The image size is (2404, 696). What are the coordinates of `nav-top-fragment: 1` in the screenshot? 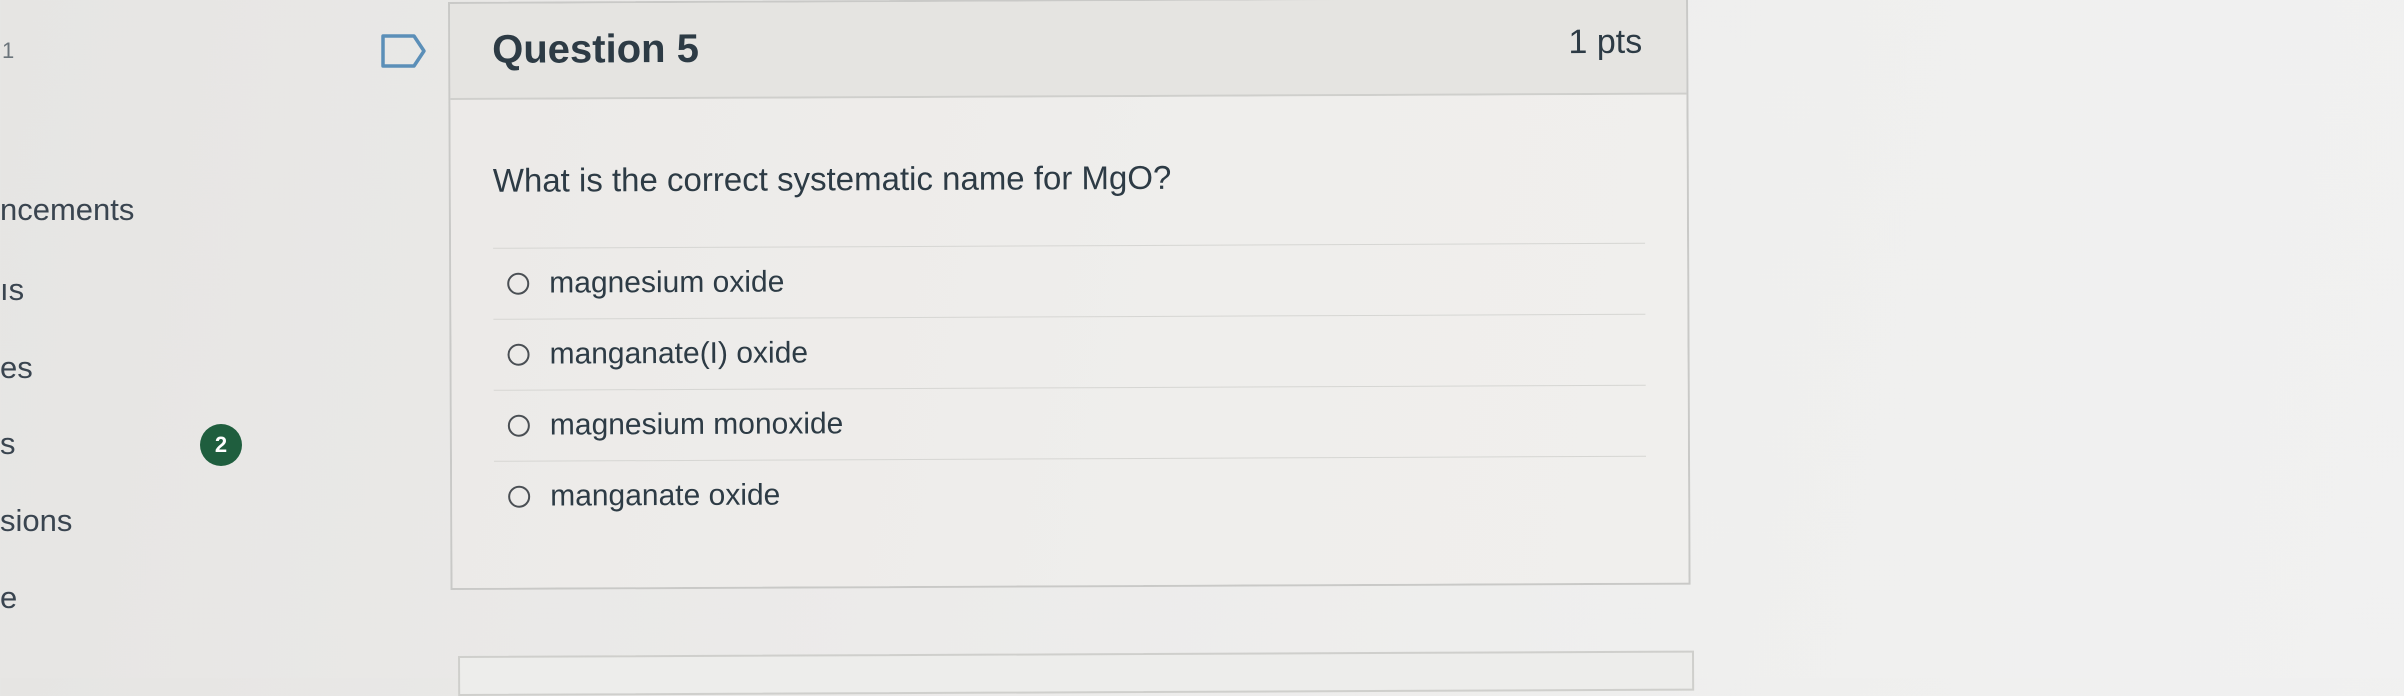 It's located at (8, 50).